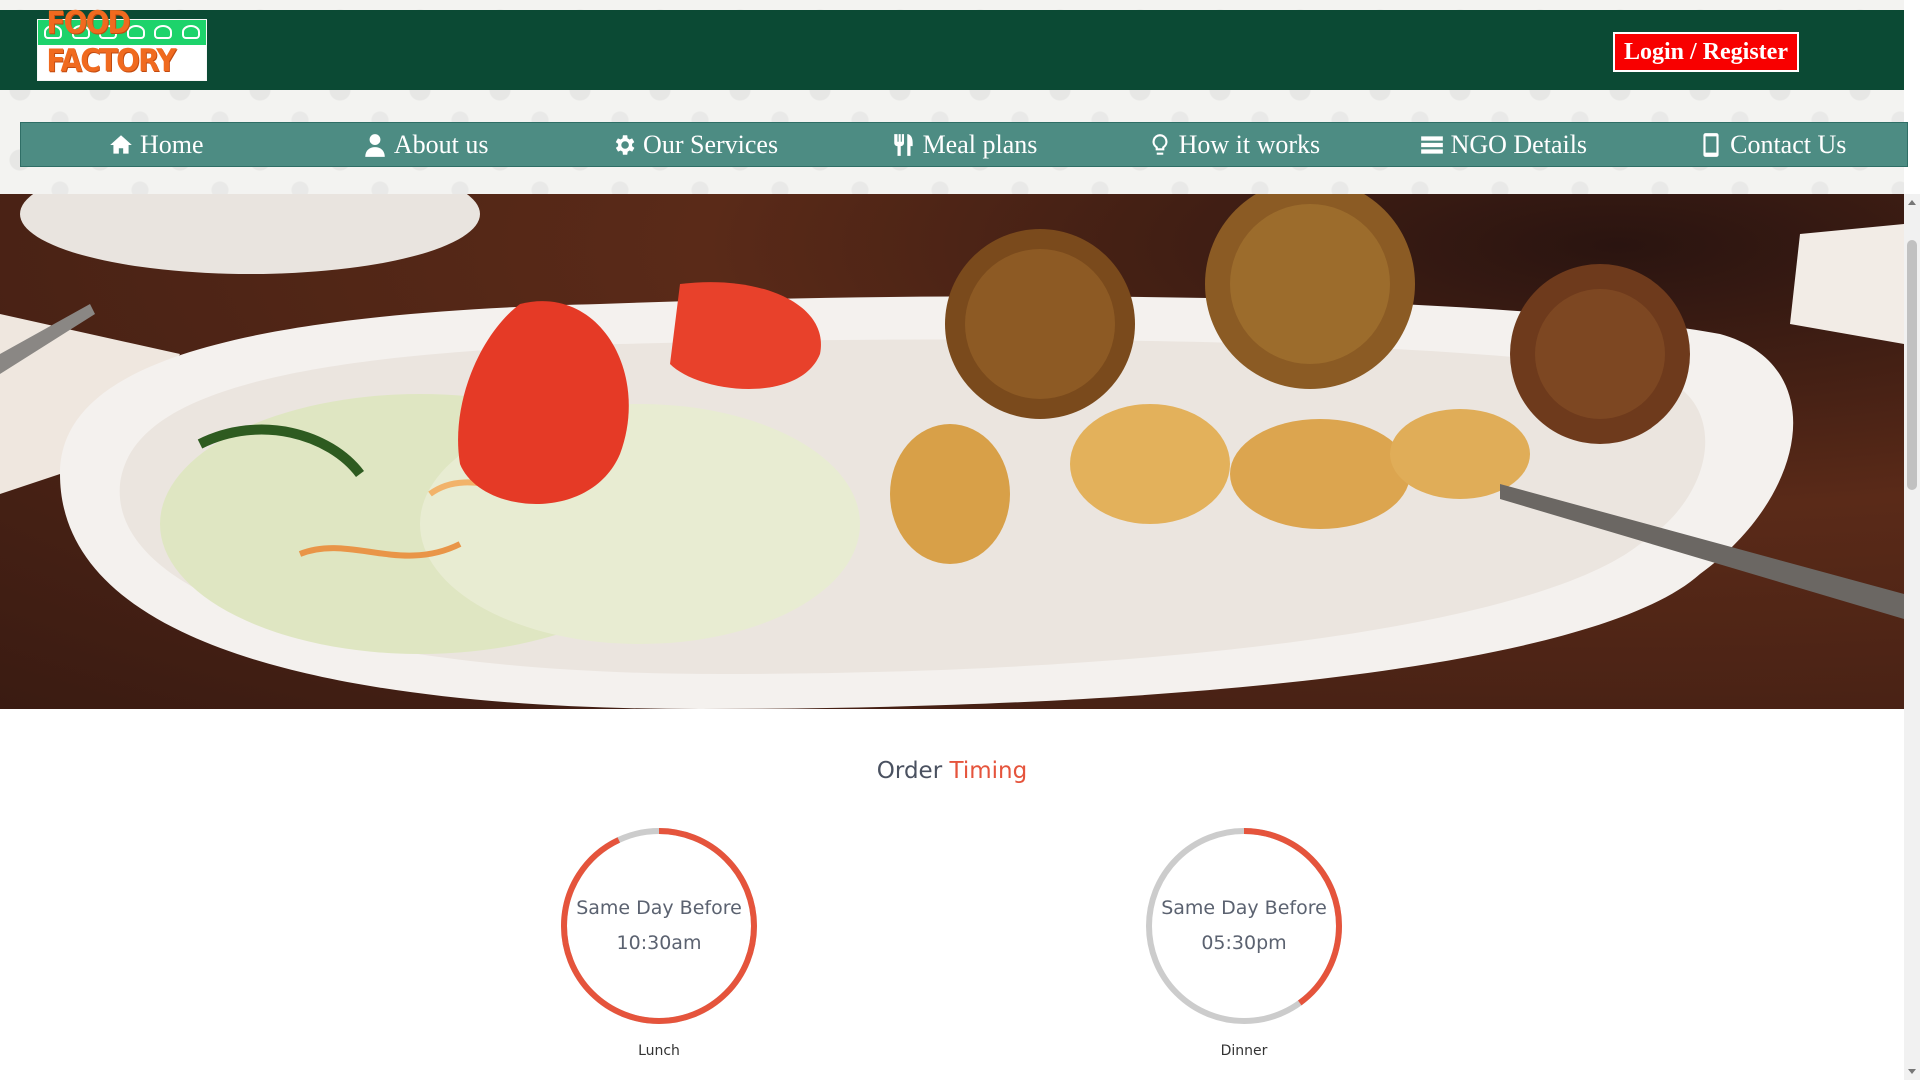 The width and height of the screenshot is (1920, 1080). I want to click on site-header: FOOD FACTORY Login / Register, so click(952, 47).